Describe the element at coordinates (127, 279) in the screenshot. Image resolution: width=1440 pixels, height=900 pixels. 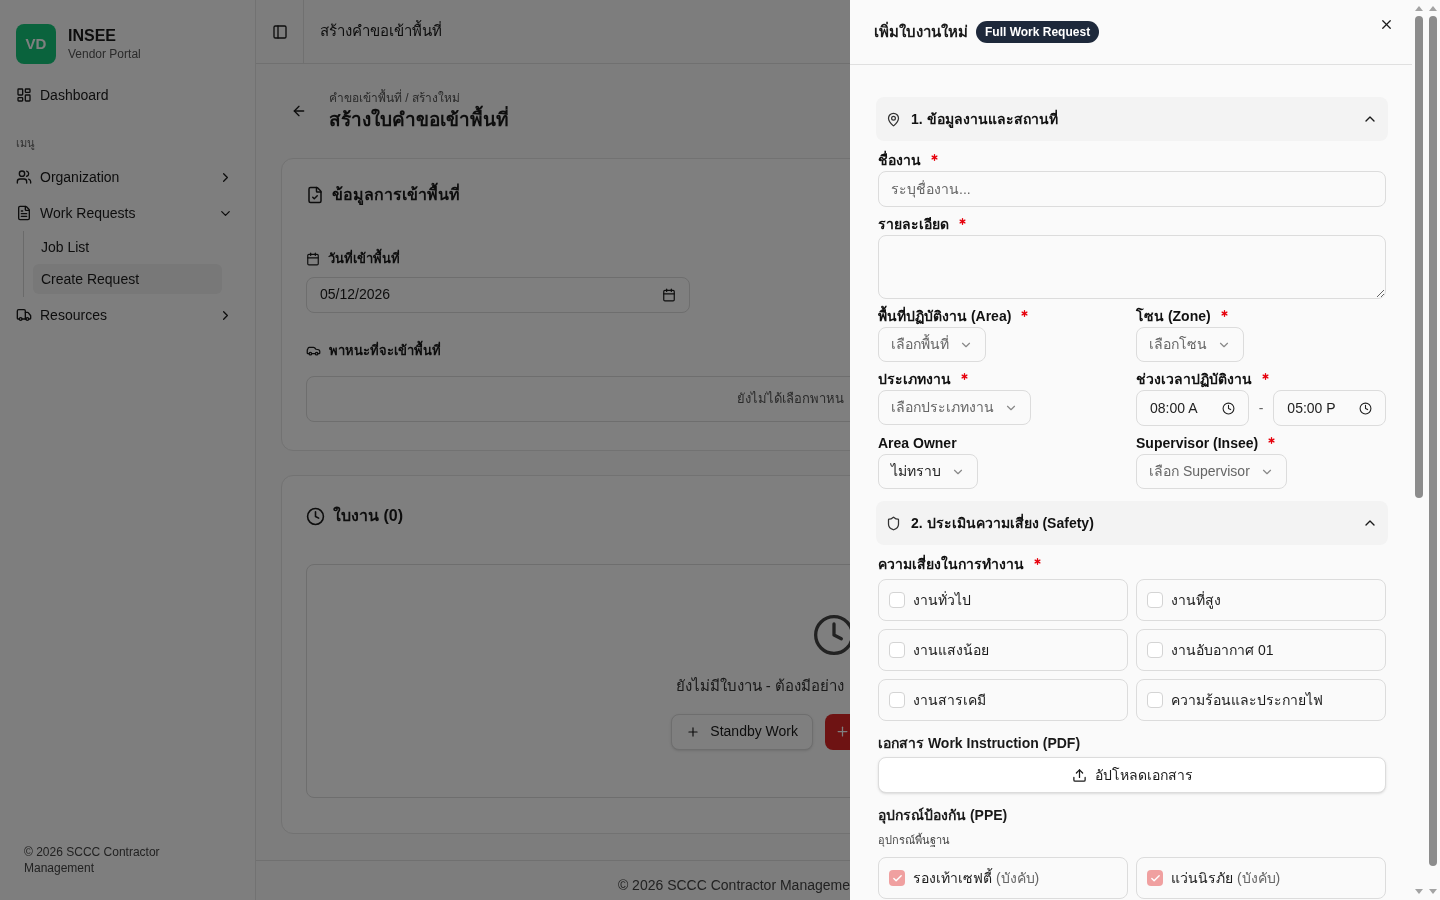
I see `nav-subitem: Create Request` at that location.